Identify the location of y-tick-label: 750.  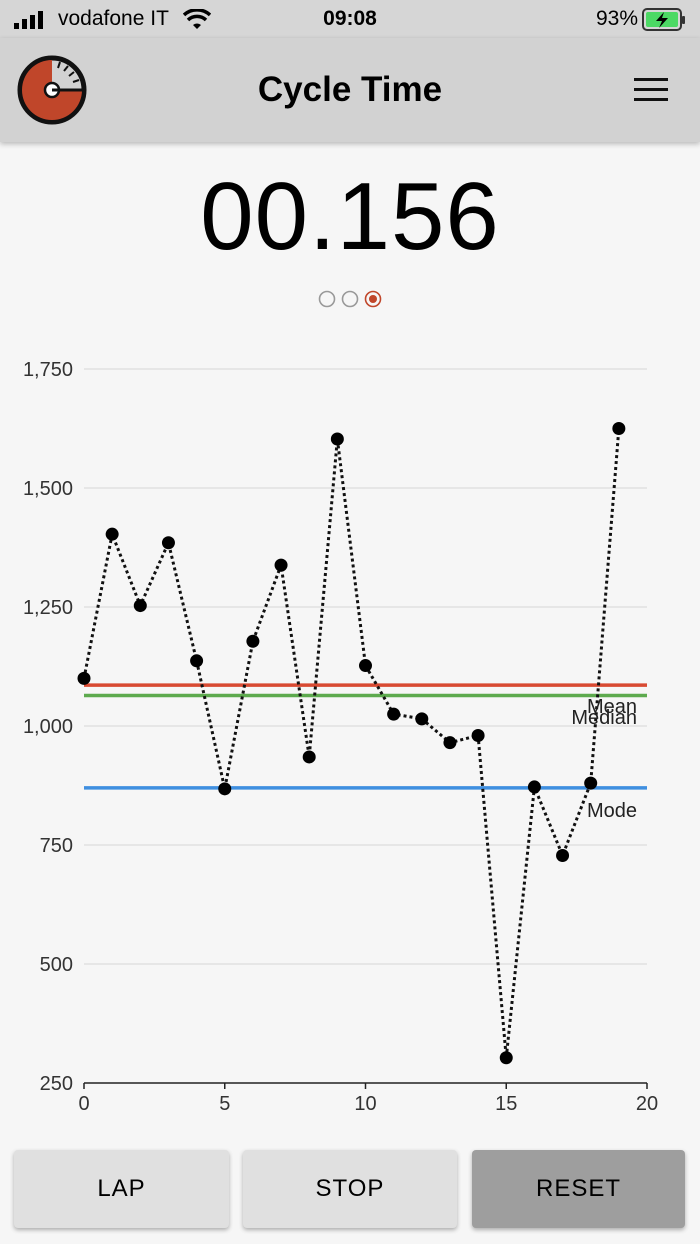
(56, 846).